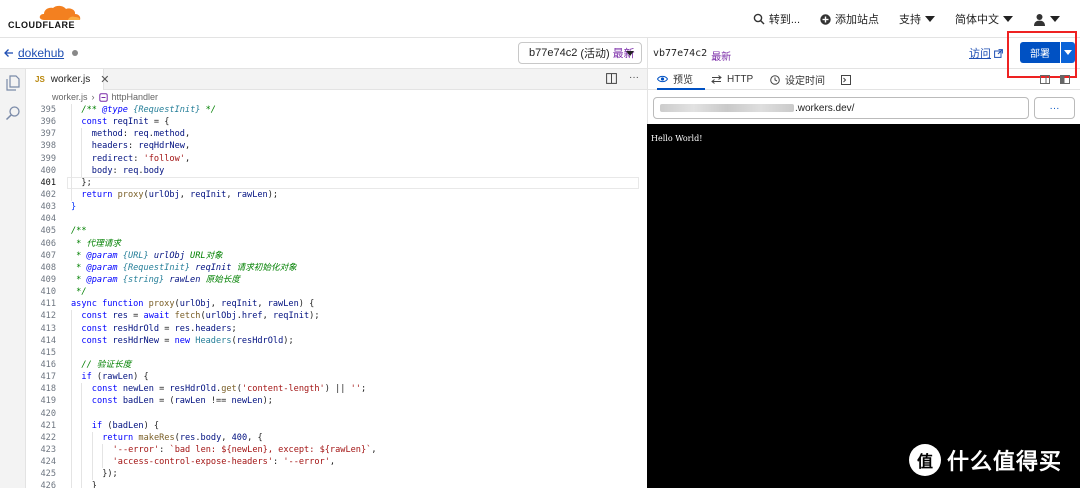  What do you see at coordinates (125, 122) in the screenshot?
I see `code-text: const reqInit = {` at bounding box center [125, 122].